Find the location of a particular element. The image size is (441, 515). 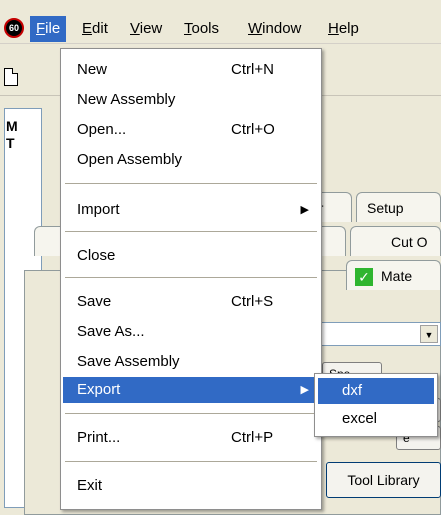

left-panel-label: M T is located at coordinates (12, 134).